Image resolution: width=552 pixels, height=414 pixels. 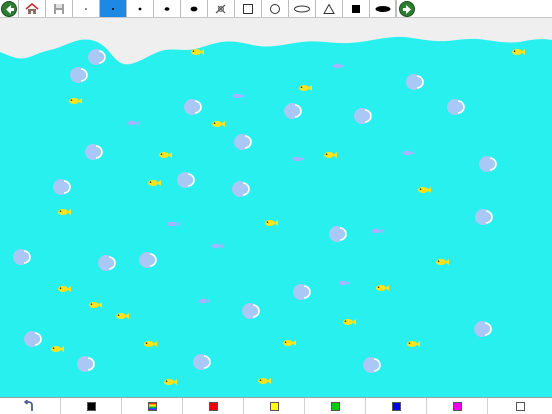 I want to click on filled-square-icon, so click(x=356, y=8).